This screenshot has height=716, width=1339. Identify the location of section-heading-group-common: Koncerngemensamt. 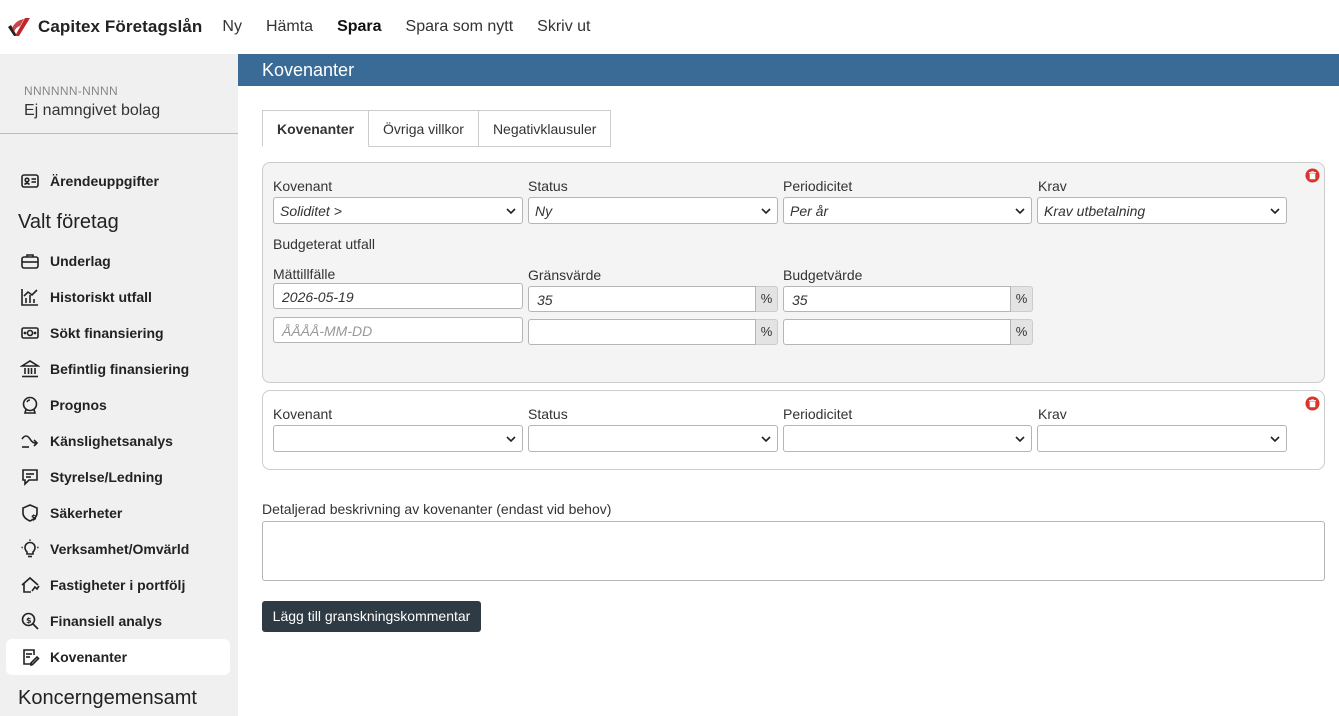
(107, 698).